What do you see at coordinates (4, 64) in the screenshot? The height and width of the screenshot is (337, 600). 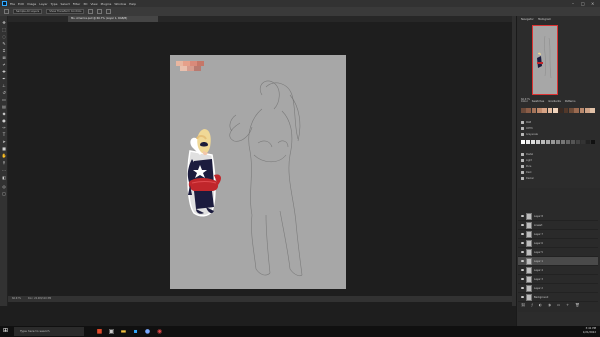 I see `eyedropper-tool-icon: ⌿` at bounding box center [4, 64].